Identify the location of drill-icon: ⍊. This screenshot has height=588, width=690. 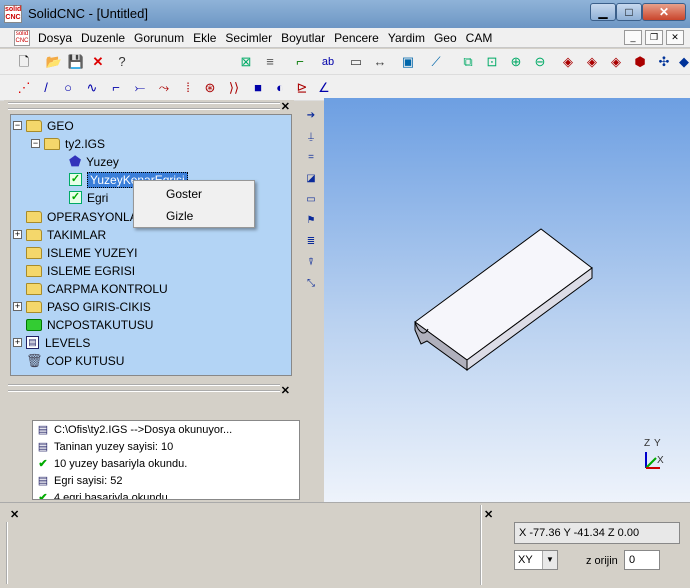
(311, 136).